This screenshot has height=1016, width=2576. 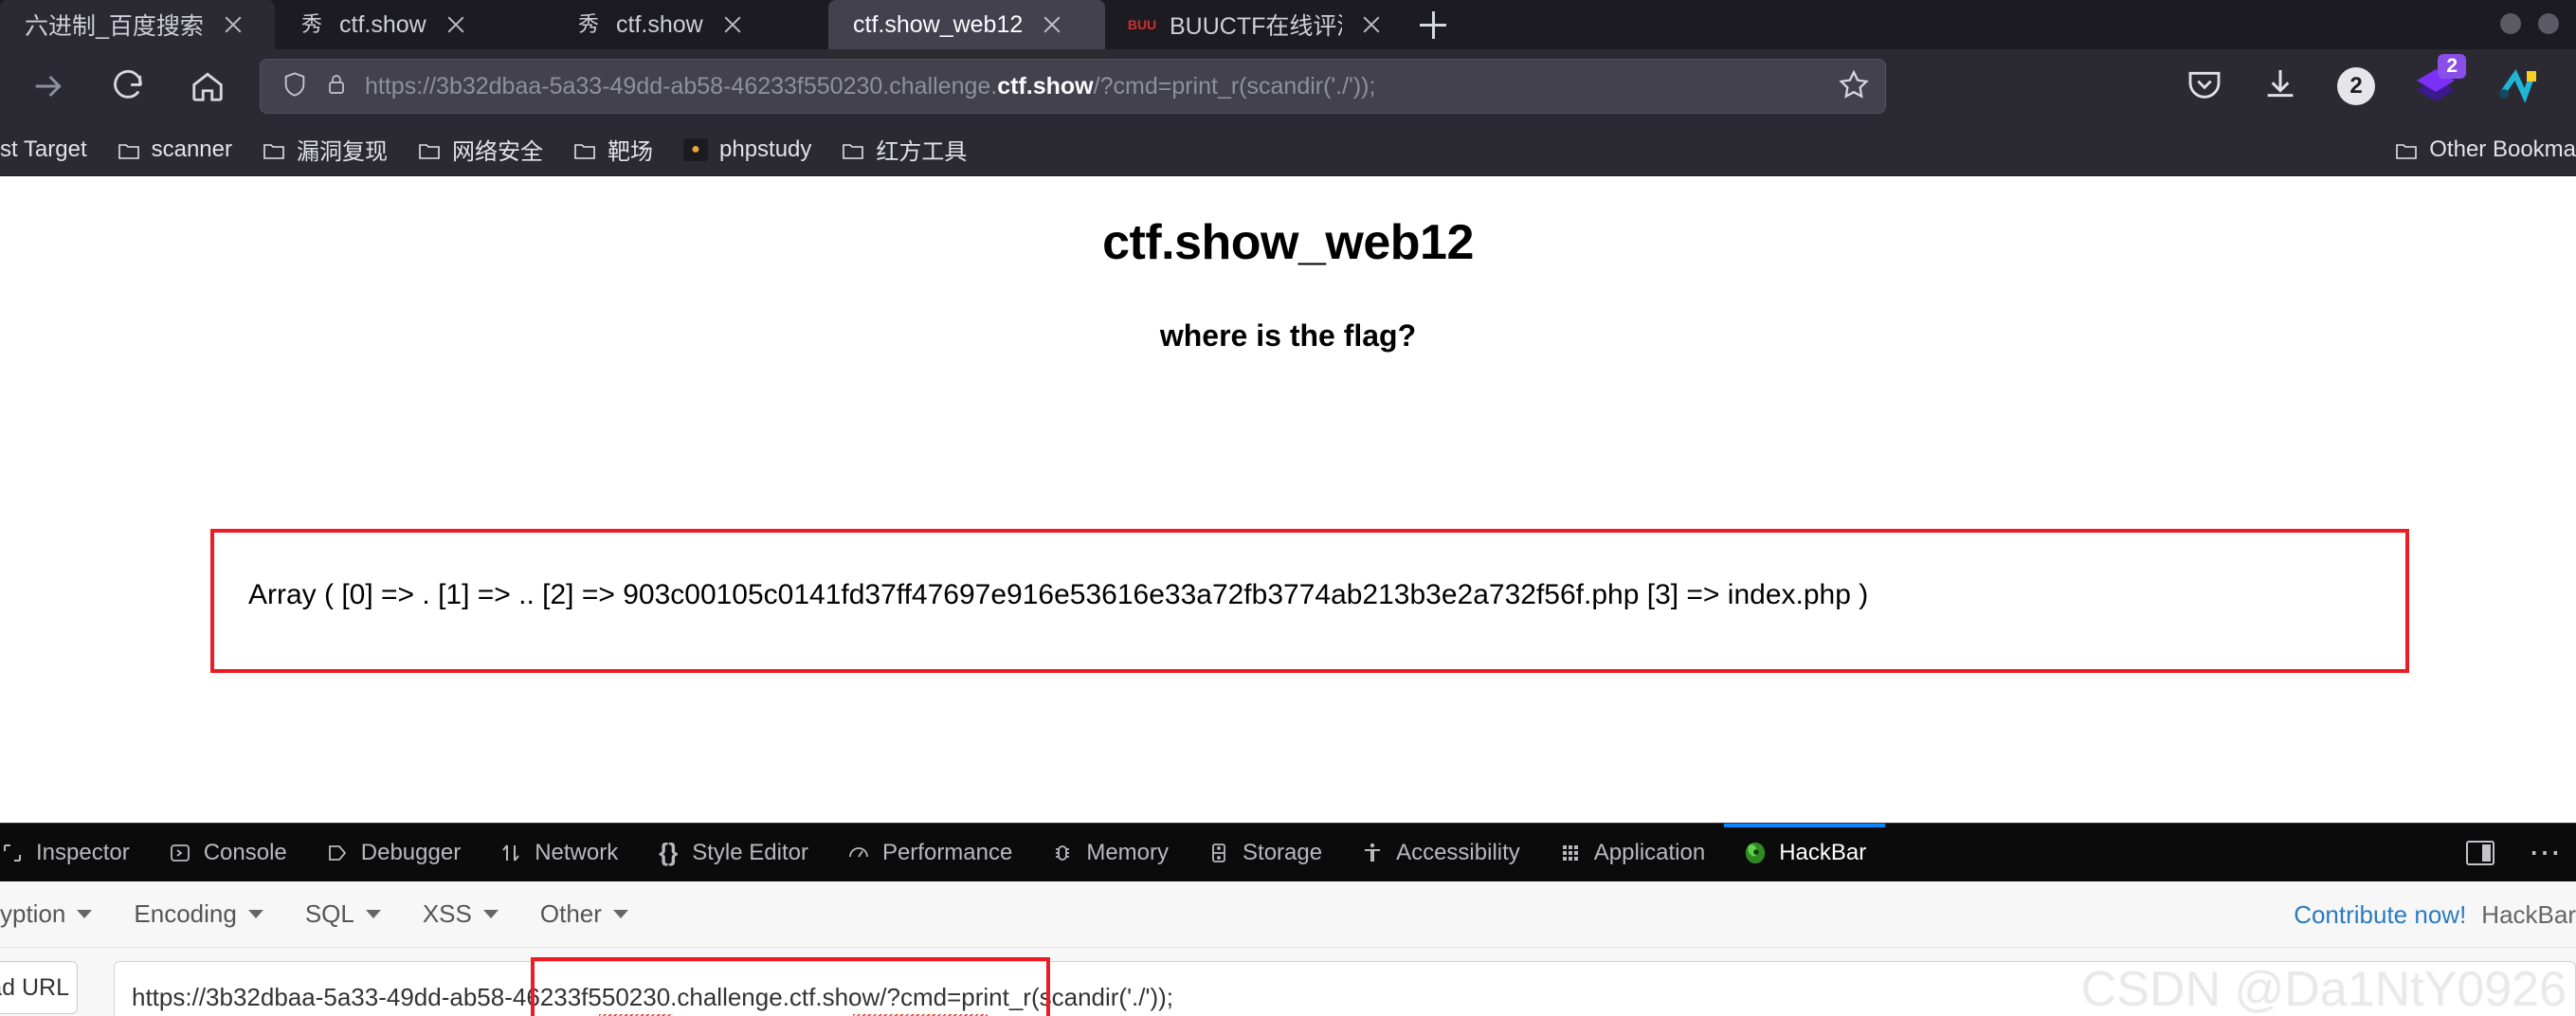 I want to click on devtools-tab-memory: Memory, so click(x=1109, y=853).